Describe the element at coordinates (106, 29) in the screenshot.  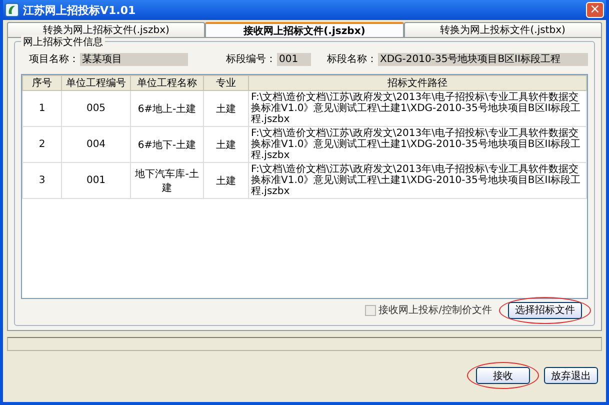
I see `tab: 转换为网上招标文件(.jszbx)` at that location.